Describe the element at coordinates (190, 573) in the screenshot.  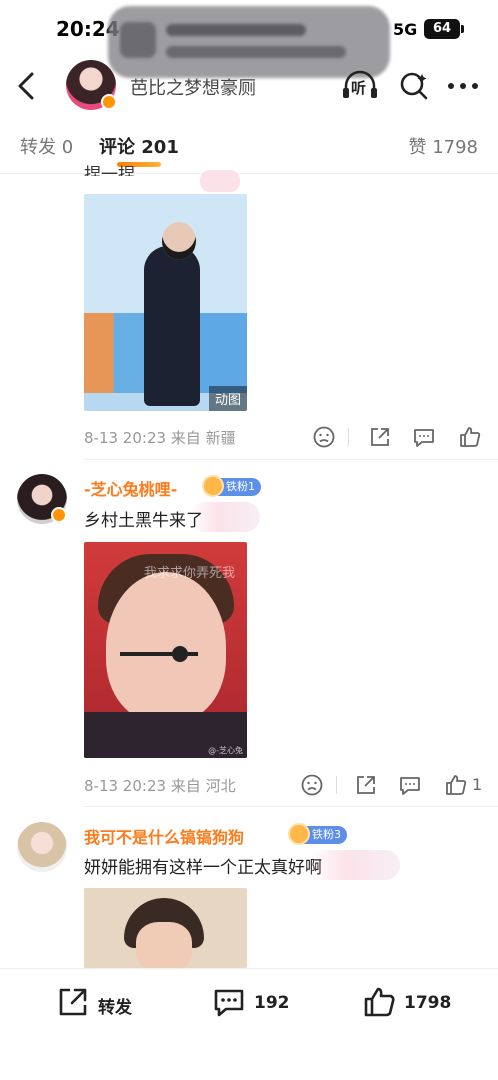
I see `media-caption: 我求求你弄死我` at that location.